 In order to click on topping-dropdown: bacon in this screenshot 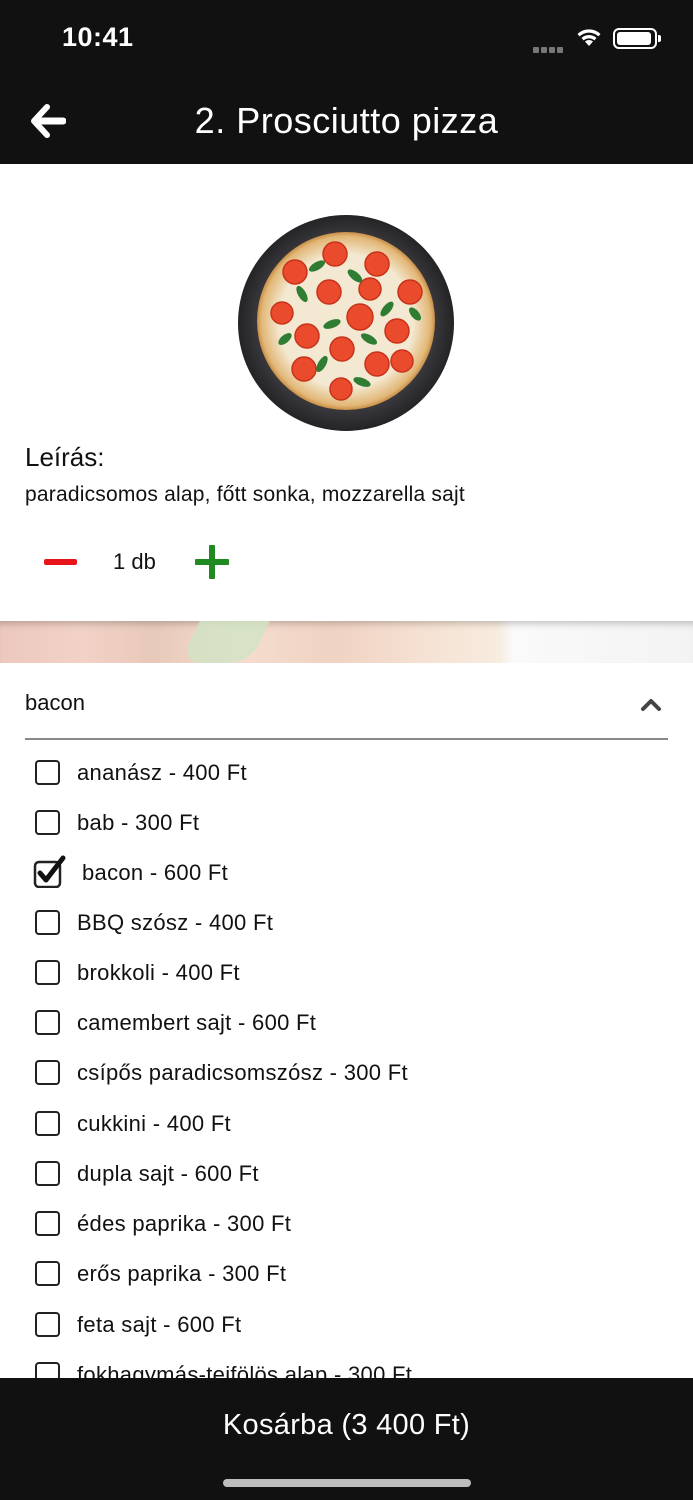, I will do `click(346, 710)`.